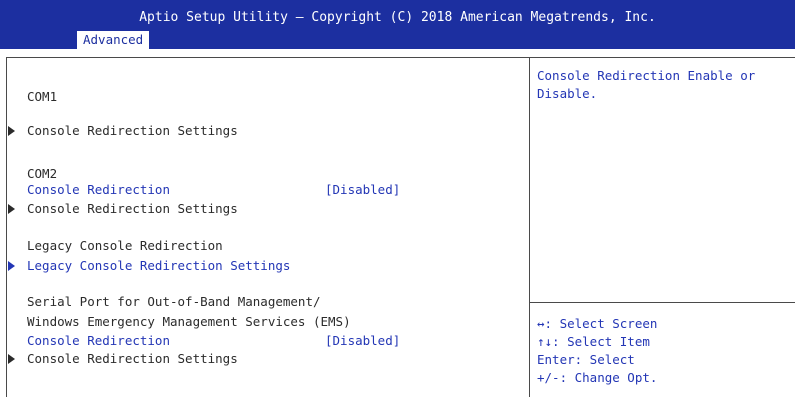  I want to click on legacy-settings-link: Legacy Console Redirection Settings, so click(158, 266).